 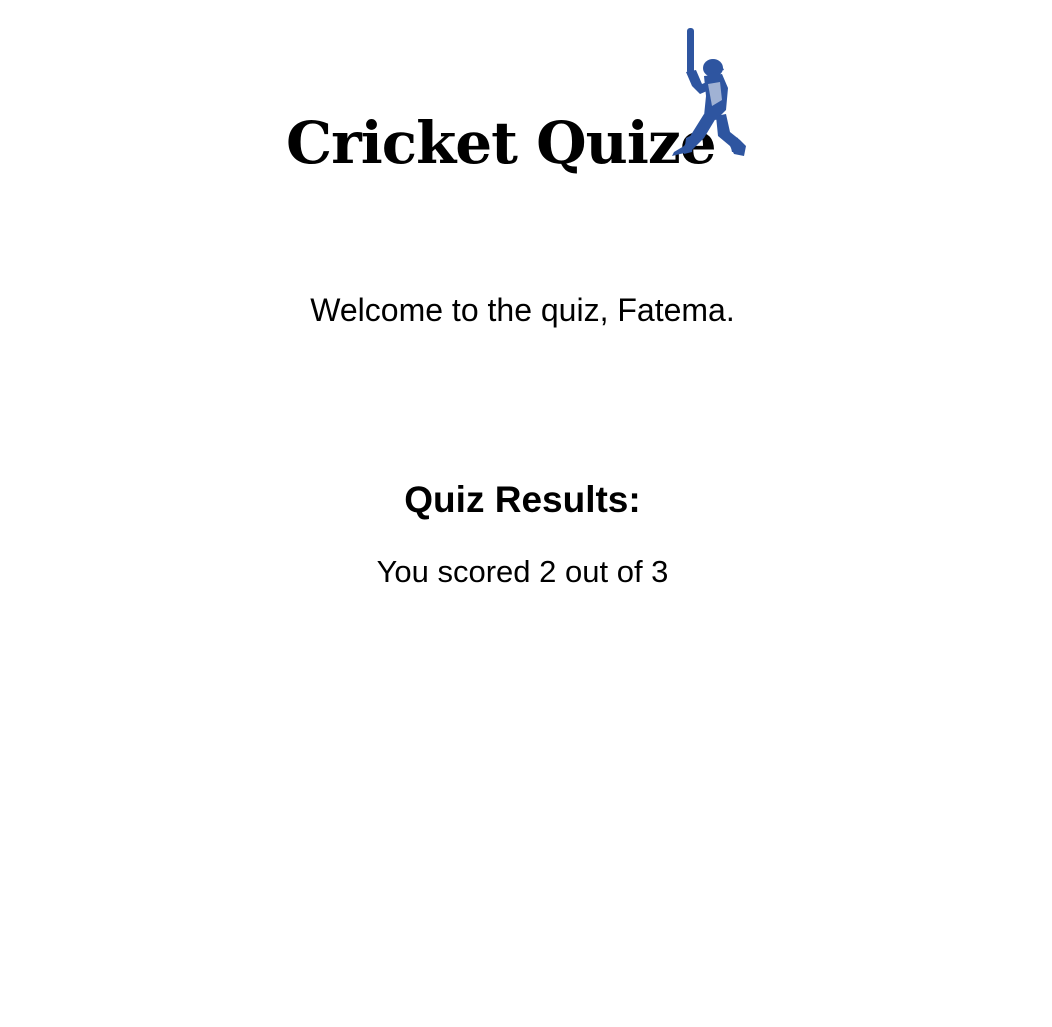 I want to click on welcome-message: Welcome to the quiz, Fatema., so click(x=522, y=310).